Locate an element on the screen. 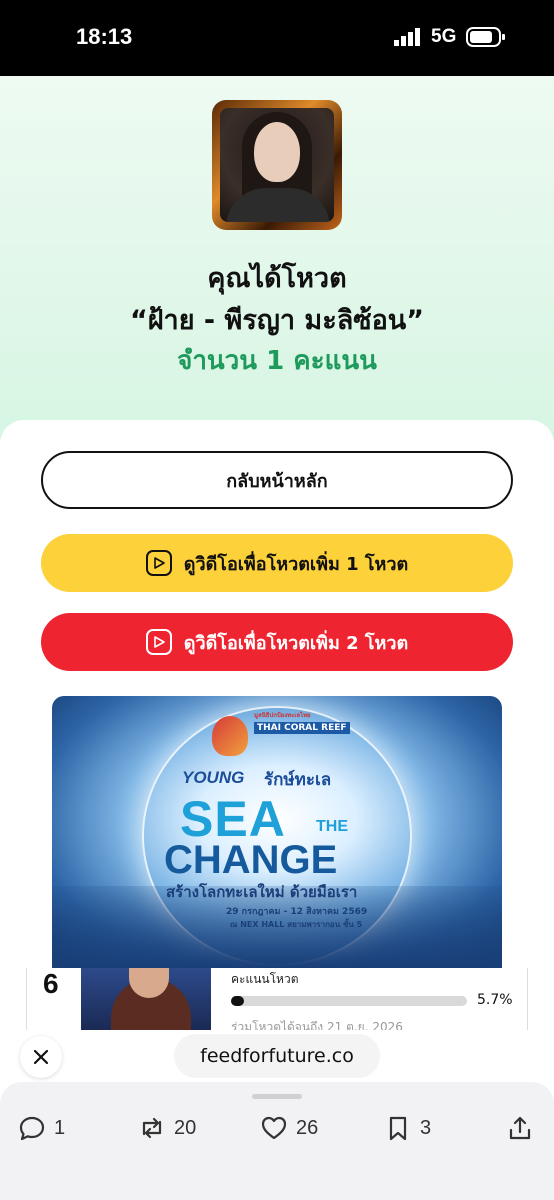 The image size is (554, 1200). banner-young-th: รักษ์ทะเล is located at coordinates (298, 780).